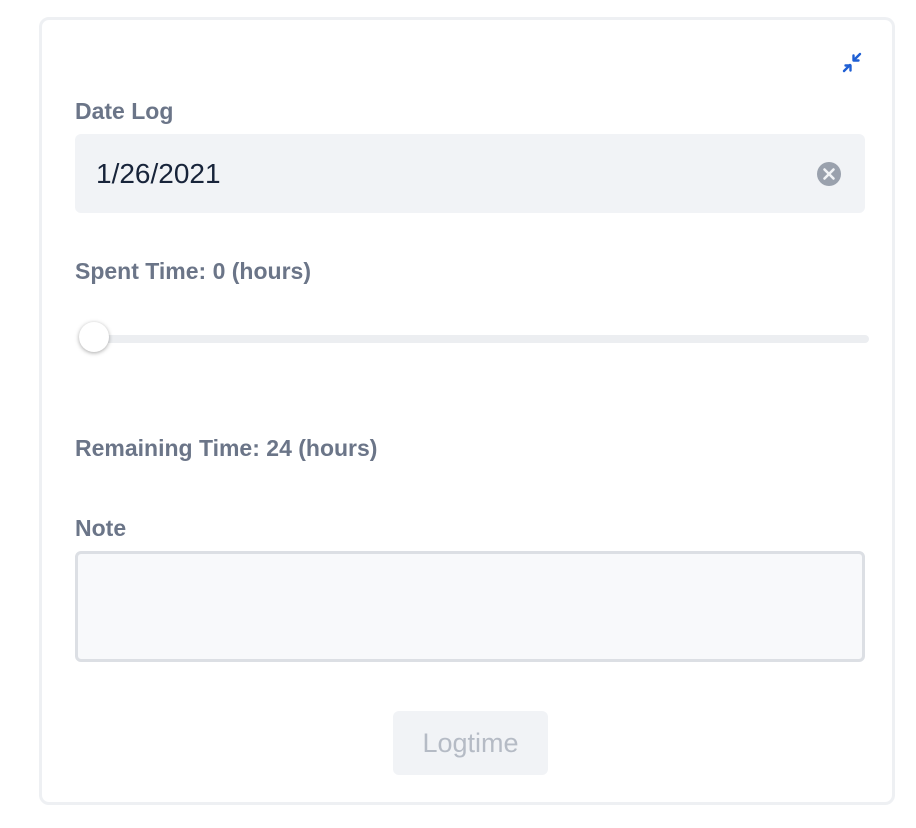 The height and width of the screenshot is (828, 916). I want to click on date-log-input: 1/26/2021, so click(470, 173).